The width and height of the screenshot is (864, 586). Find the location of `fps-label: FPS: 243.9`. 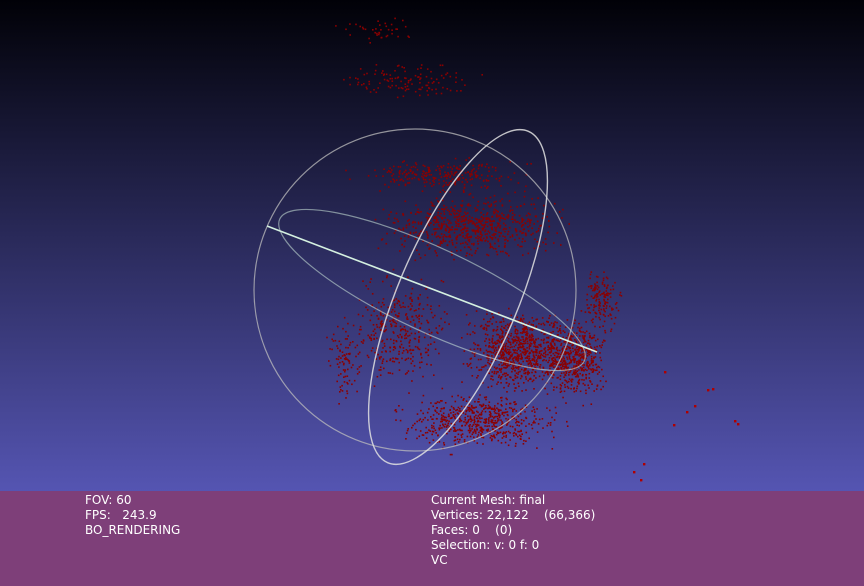

fps-label: FPS: 243.9 is located at coordinates (121, 515).